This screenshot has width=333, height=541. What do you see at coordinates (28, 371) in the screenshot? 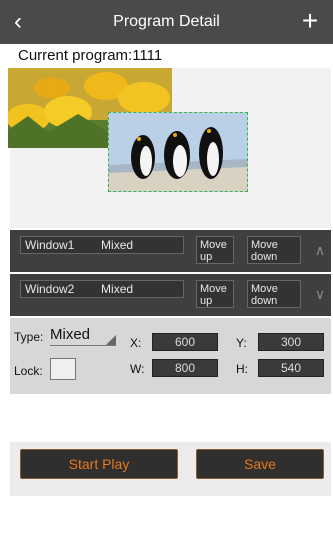
I see `lock-label: Lock:` at bounding box center [28, 371].